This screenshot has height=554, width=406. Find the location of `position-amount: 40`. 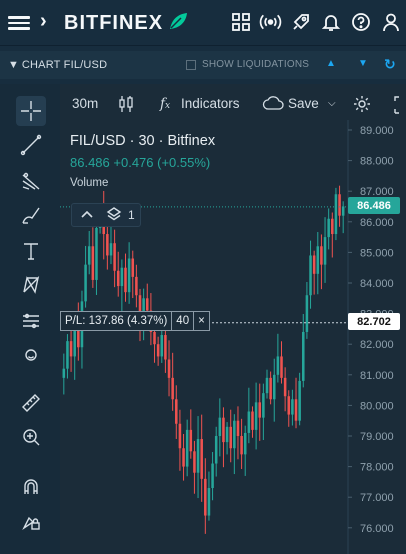

position-amount: 40 is located at coordinates (183, 321).